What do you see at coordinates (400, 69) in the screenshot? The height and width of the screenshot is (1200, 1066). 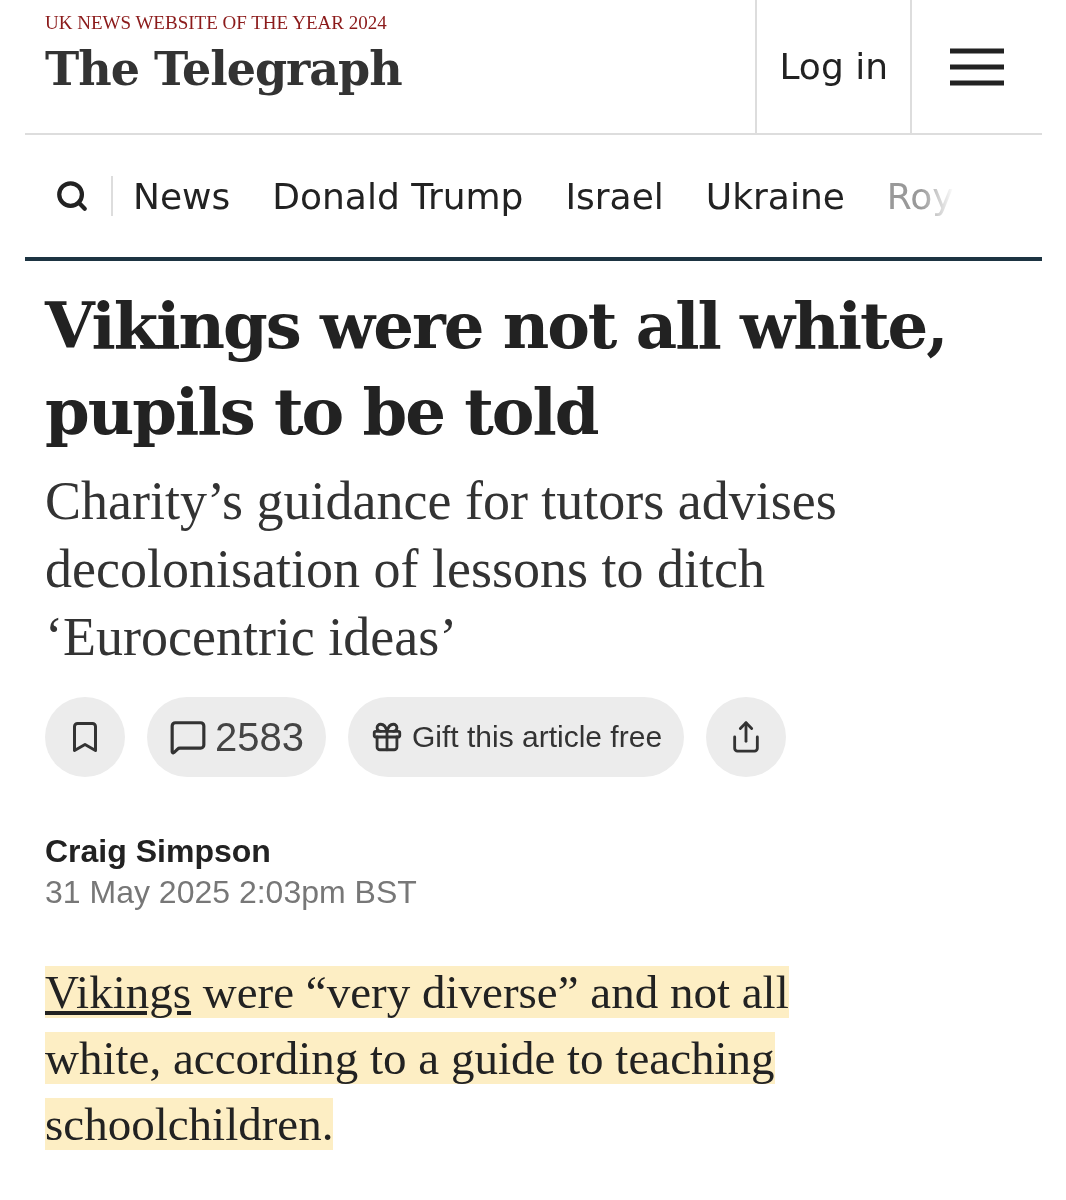 I see `site-logo: The Telegraph` at bounding box center [400, 69].